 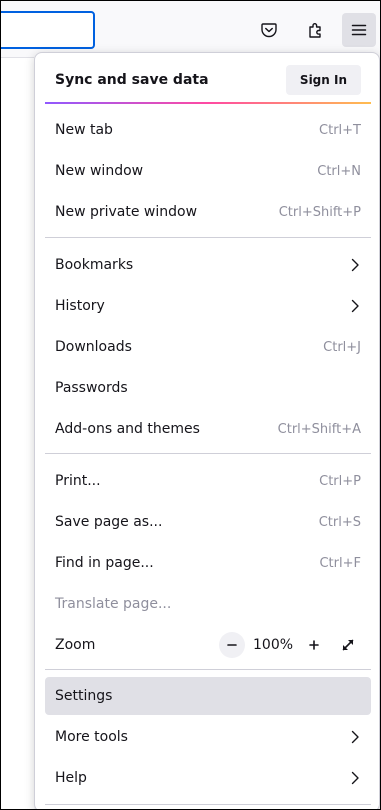 I want to click on sync-label: Sync and save data, so click(x=132, y=80).